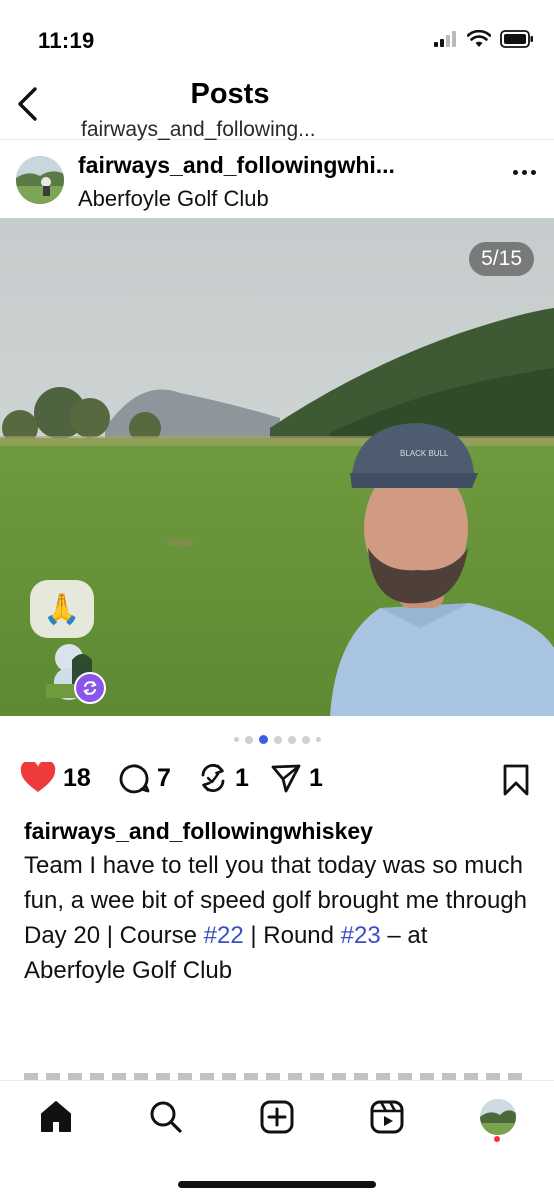 This screenshot has height=1200, width=554. I want to click on repost-button: 1, so click(223, 778).